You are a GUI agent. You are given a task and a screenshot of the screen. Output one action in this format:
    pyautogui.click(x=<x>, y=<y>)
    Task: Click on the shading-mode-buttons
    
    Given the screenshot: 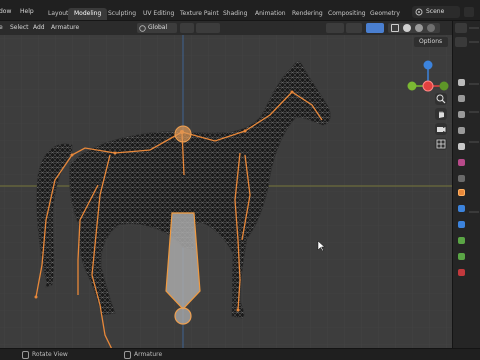 What is the action you would take?
    pyautogui.click(x=414, y=28)
    